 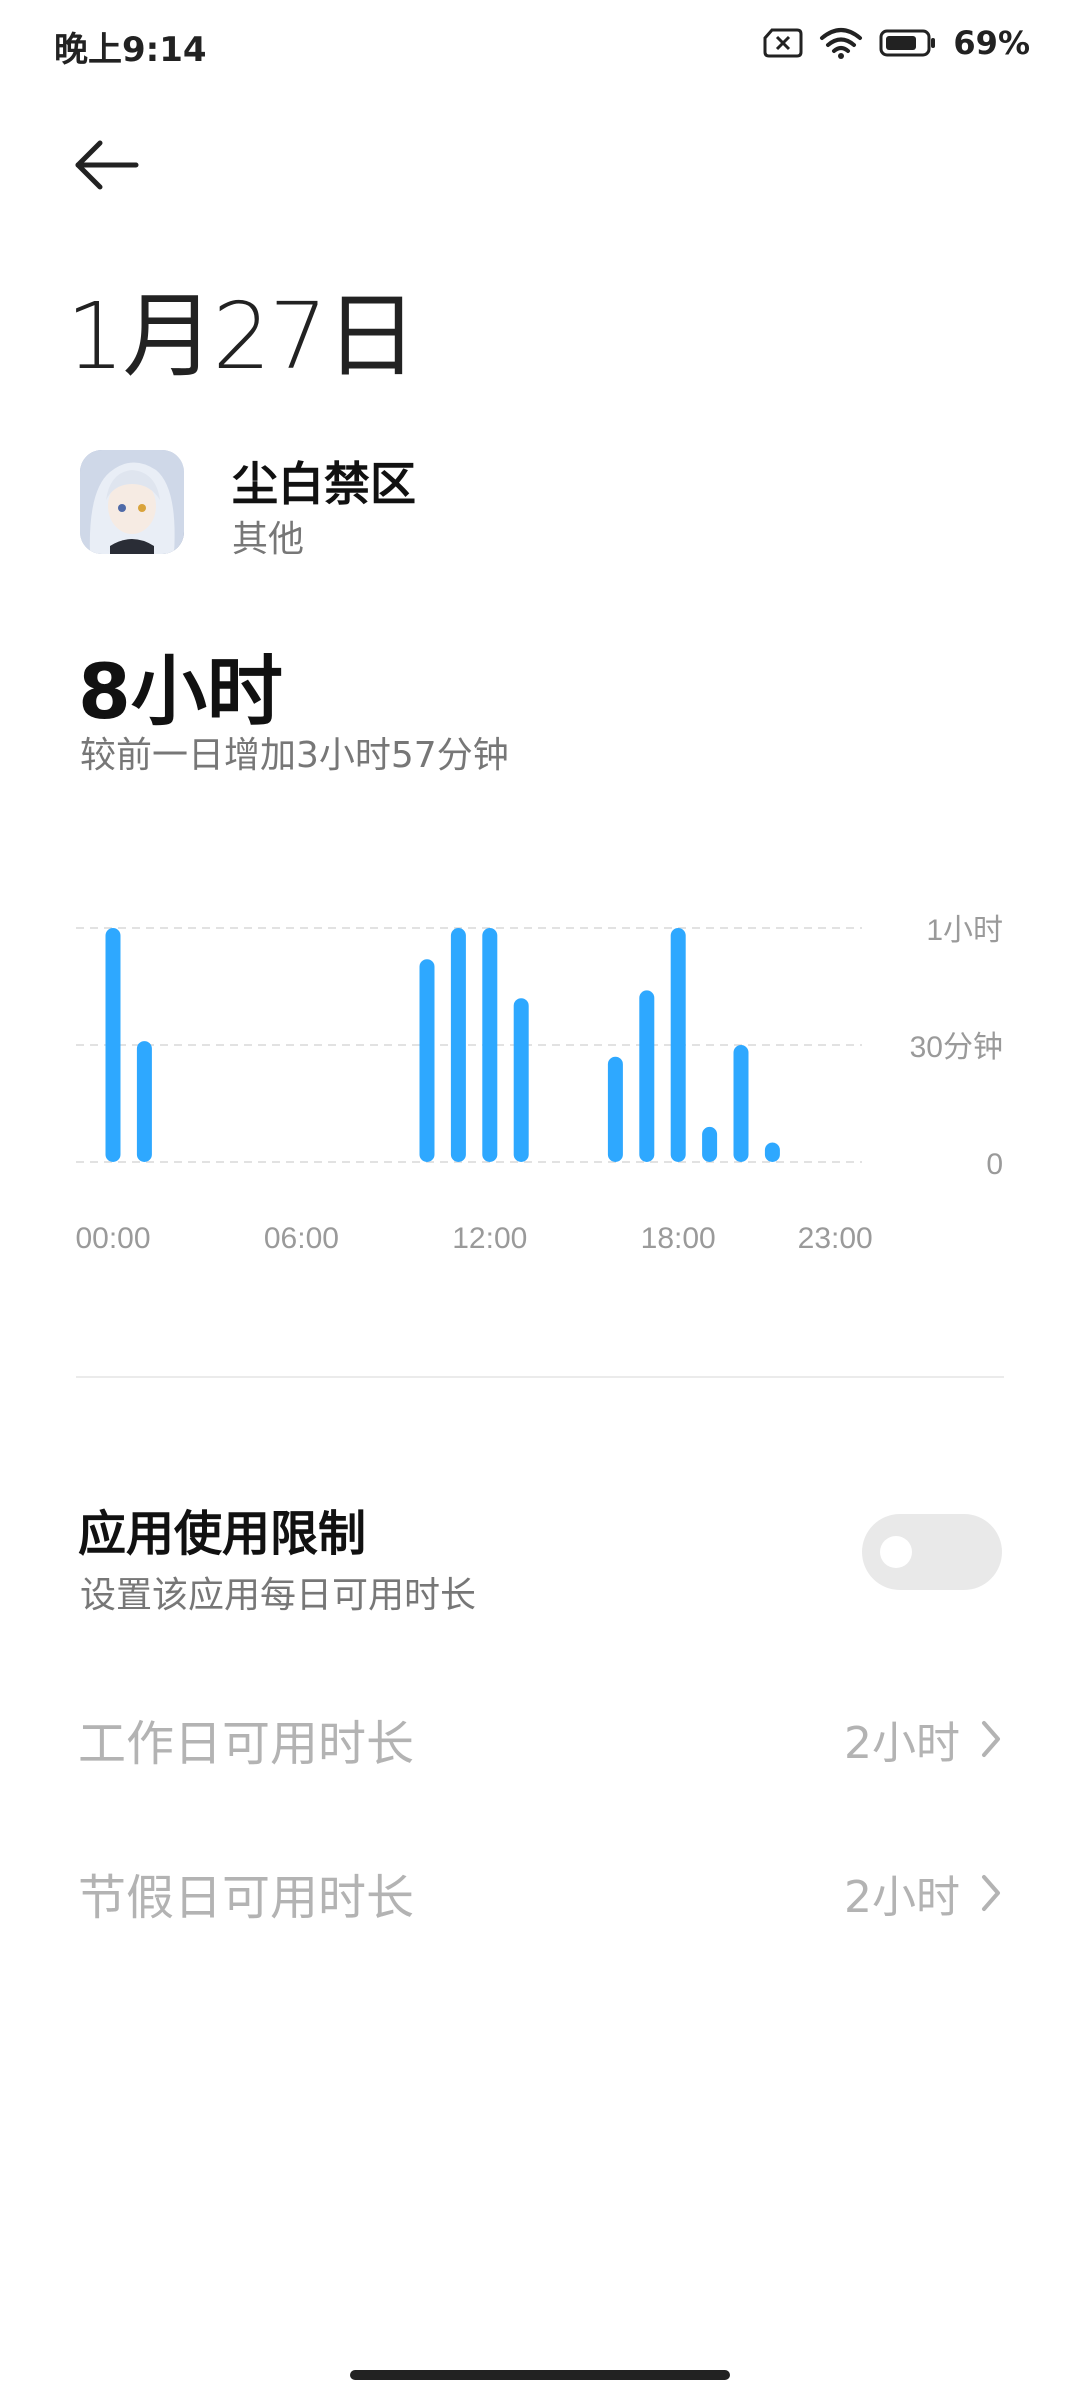 I want to click on x-tick-label: 12:00, so click(x=489, y=1238).